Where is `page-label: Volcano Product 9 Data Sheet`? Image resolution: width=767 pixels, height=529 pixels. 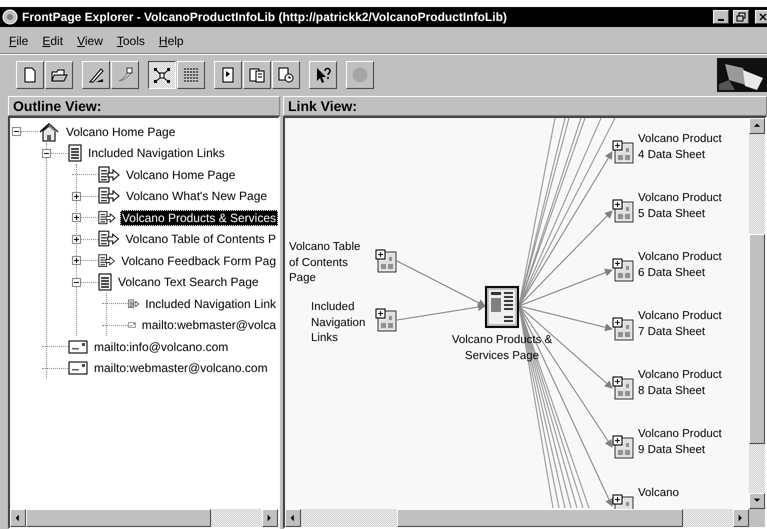
page-label: Volcano Product 9 Data Sheet is located at coordinates (680, 442).